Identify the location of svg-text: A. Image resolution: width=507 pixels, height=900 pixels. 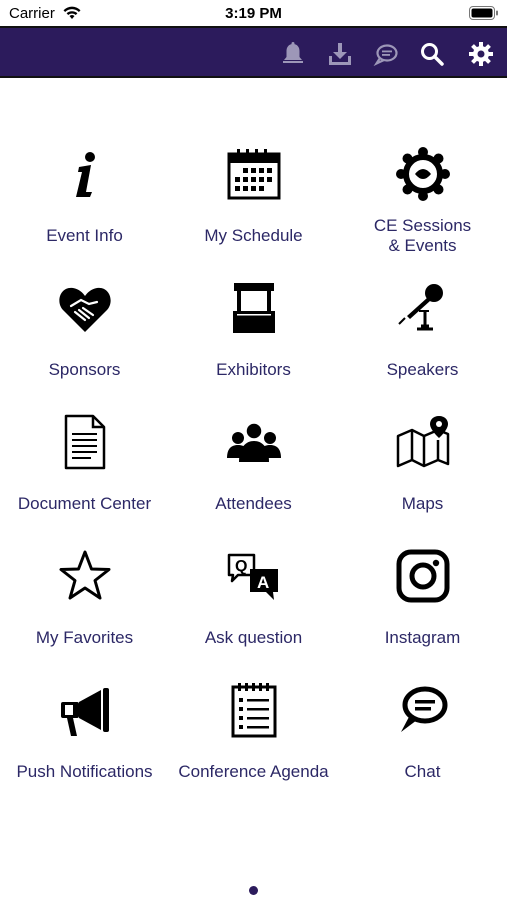
(263, 582).